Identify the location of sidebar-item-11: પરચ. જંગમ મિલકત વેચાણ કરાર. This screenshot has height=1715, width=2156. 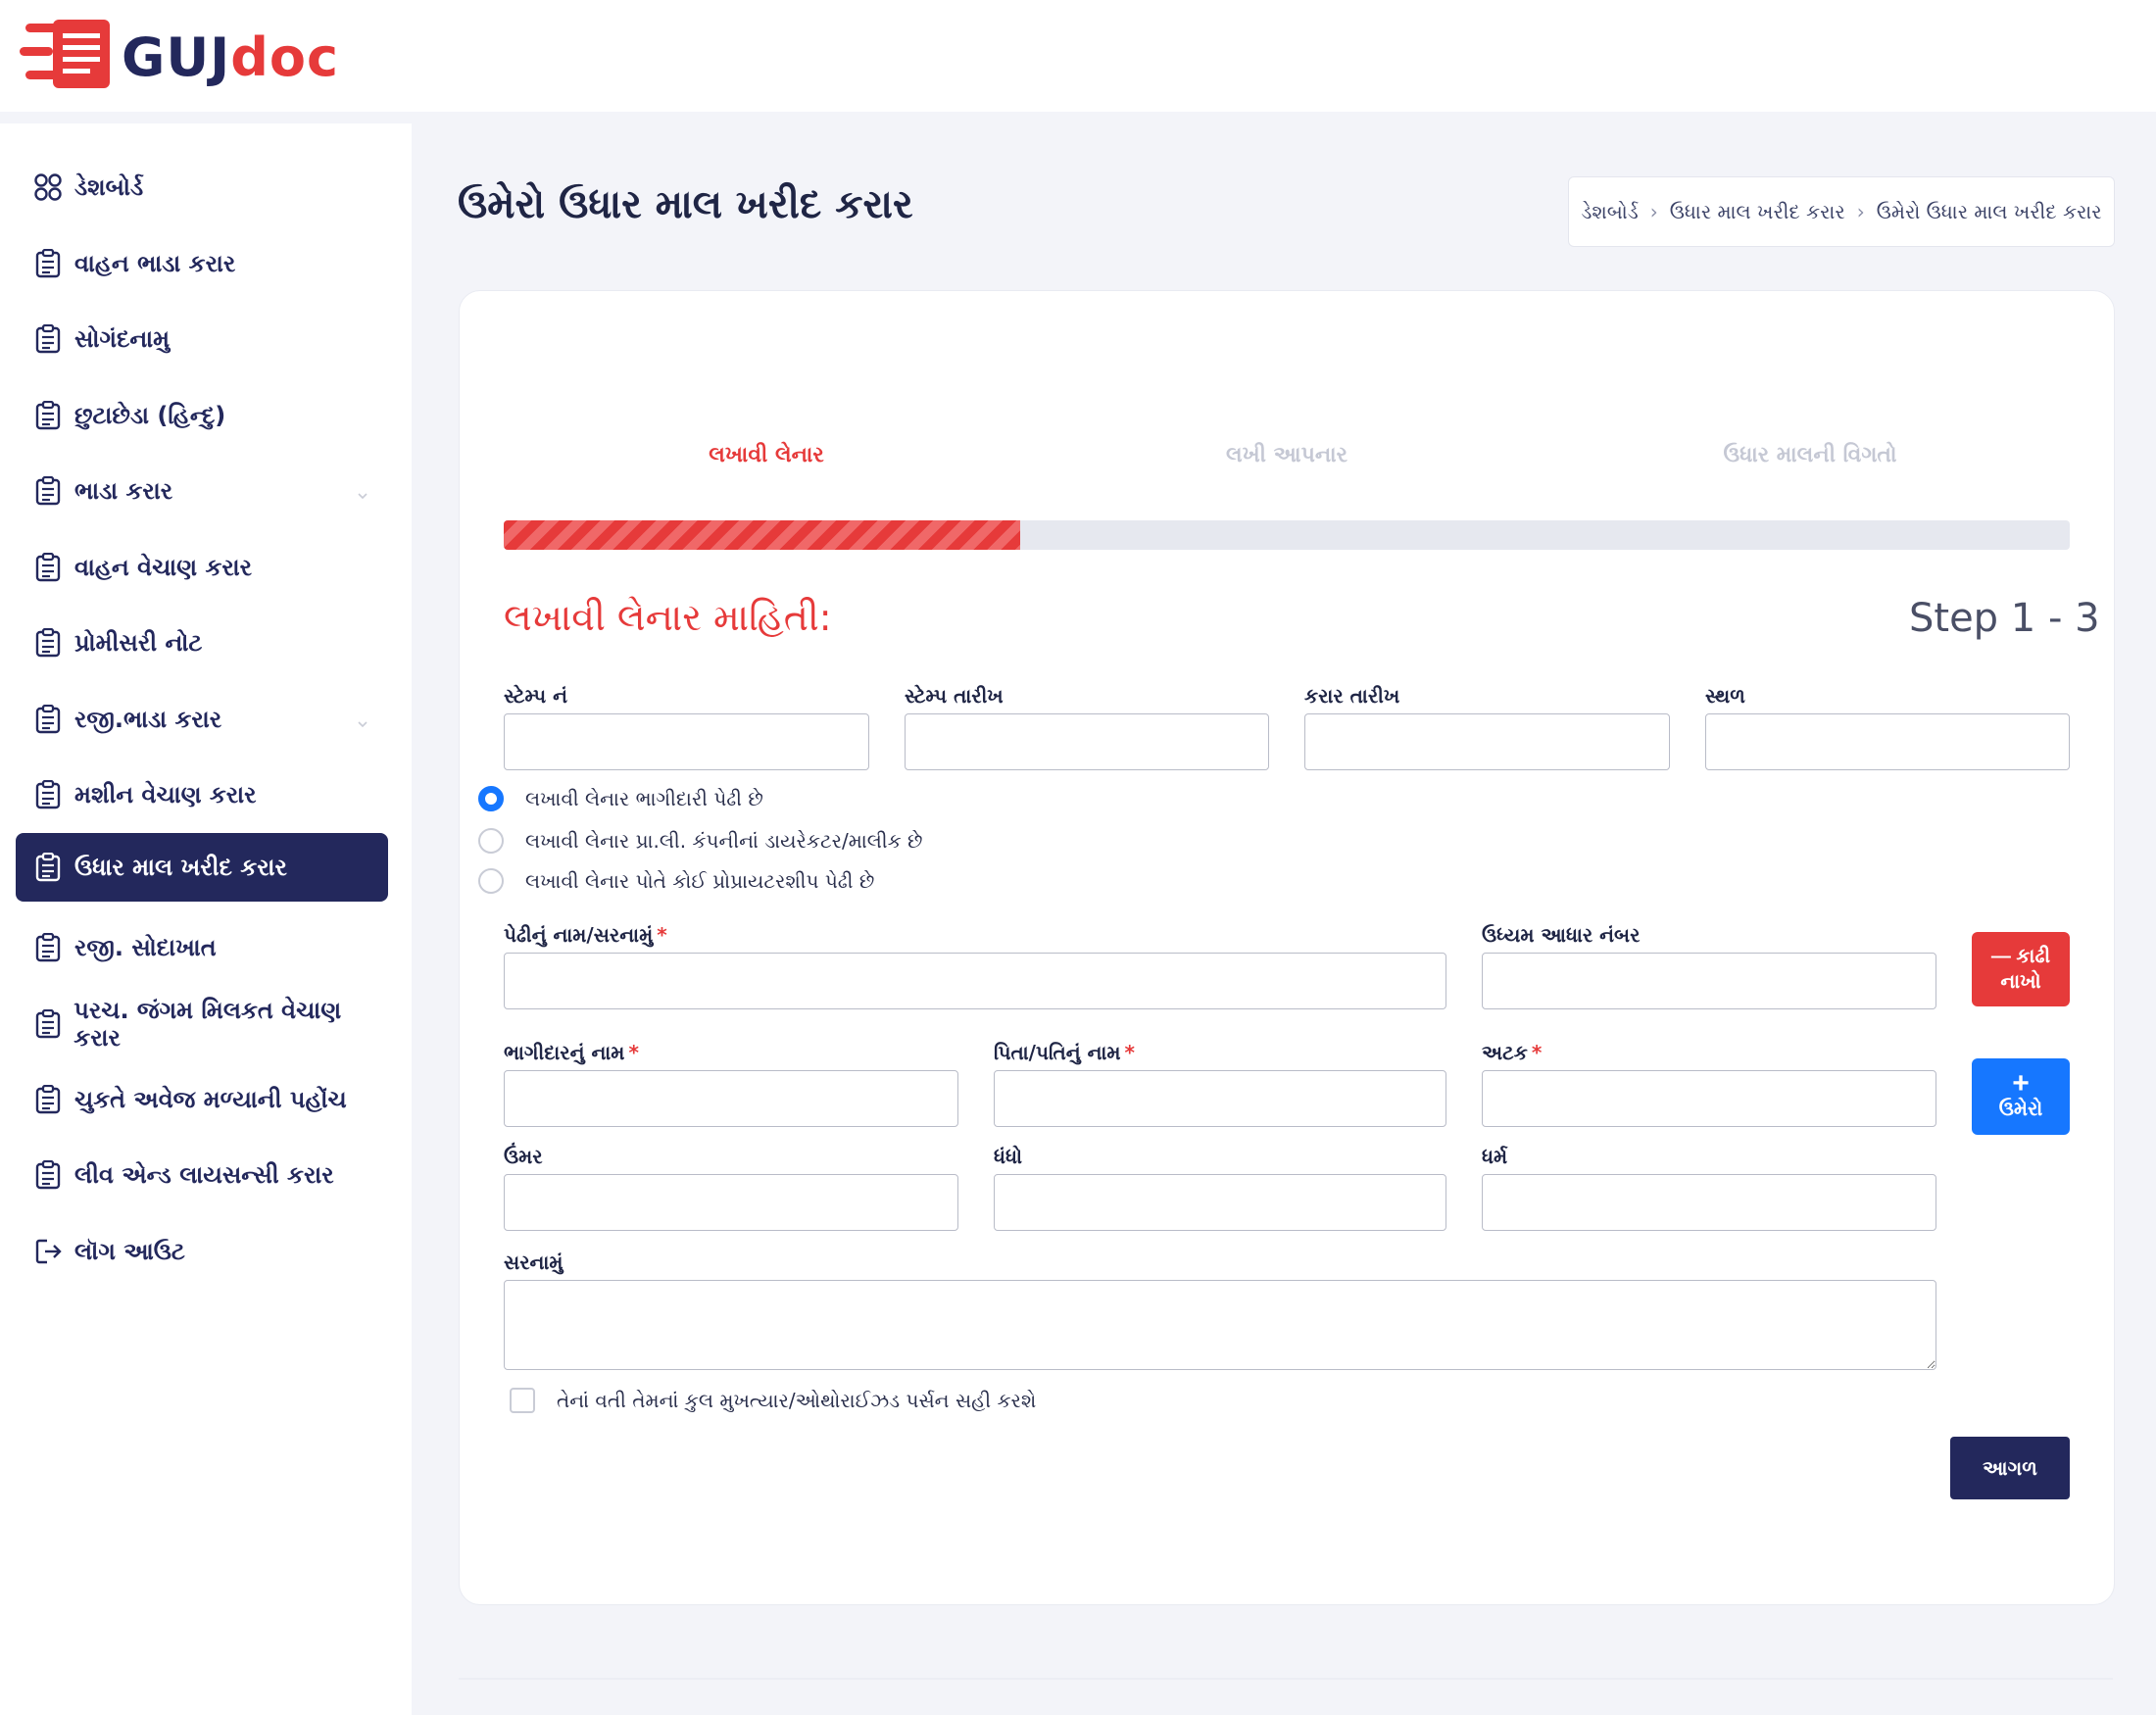
(202, 1024).